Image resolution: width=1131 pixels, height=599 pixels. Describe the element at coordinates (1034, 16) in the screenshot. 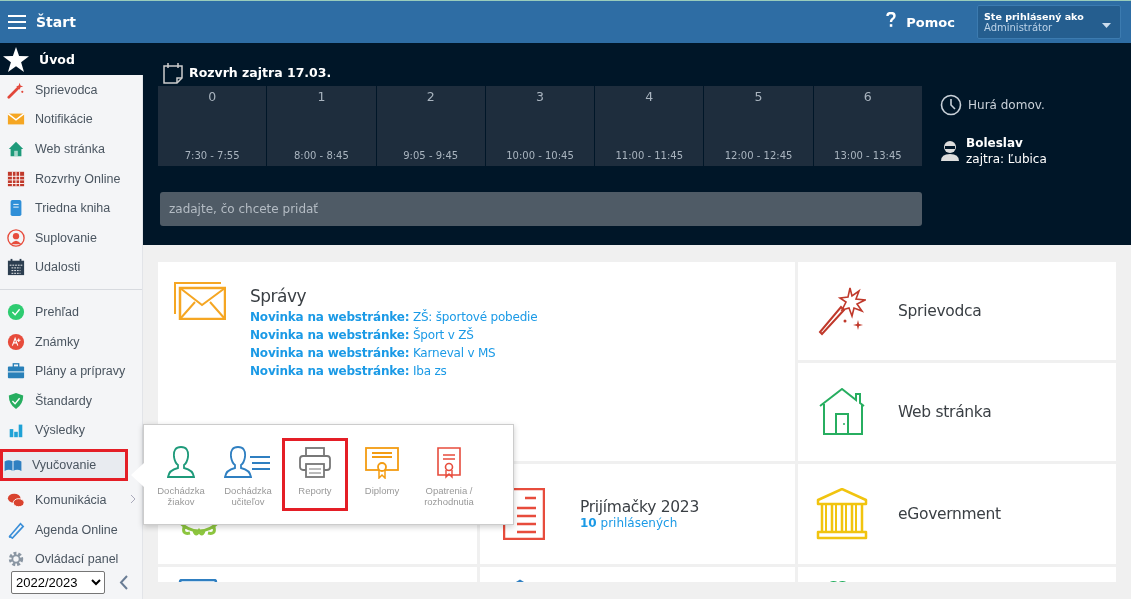

I see `user-label: Ste prihlásený ako` at that location.